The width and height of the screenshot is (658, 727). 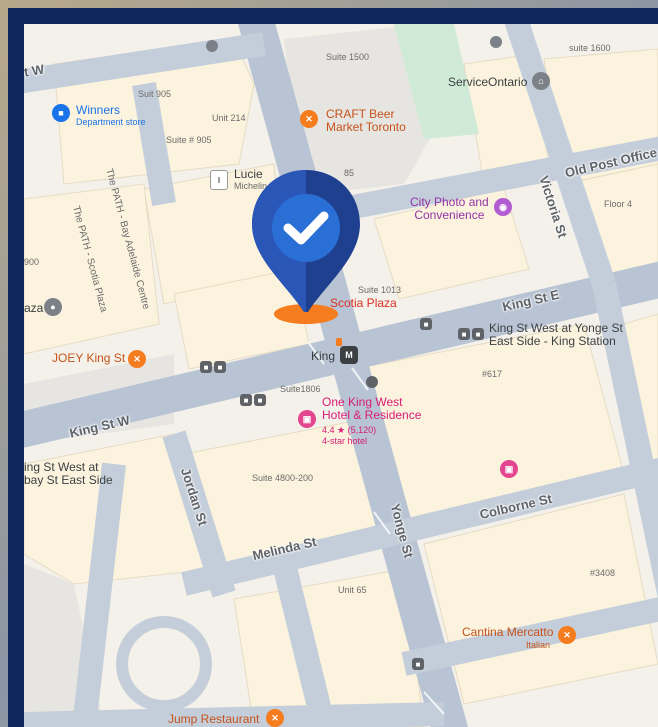 I want to click on shopping-bag-icon: ■, so click(x=61, y=113).